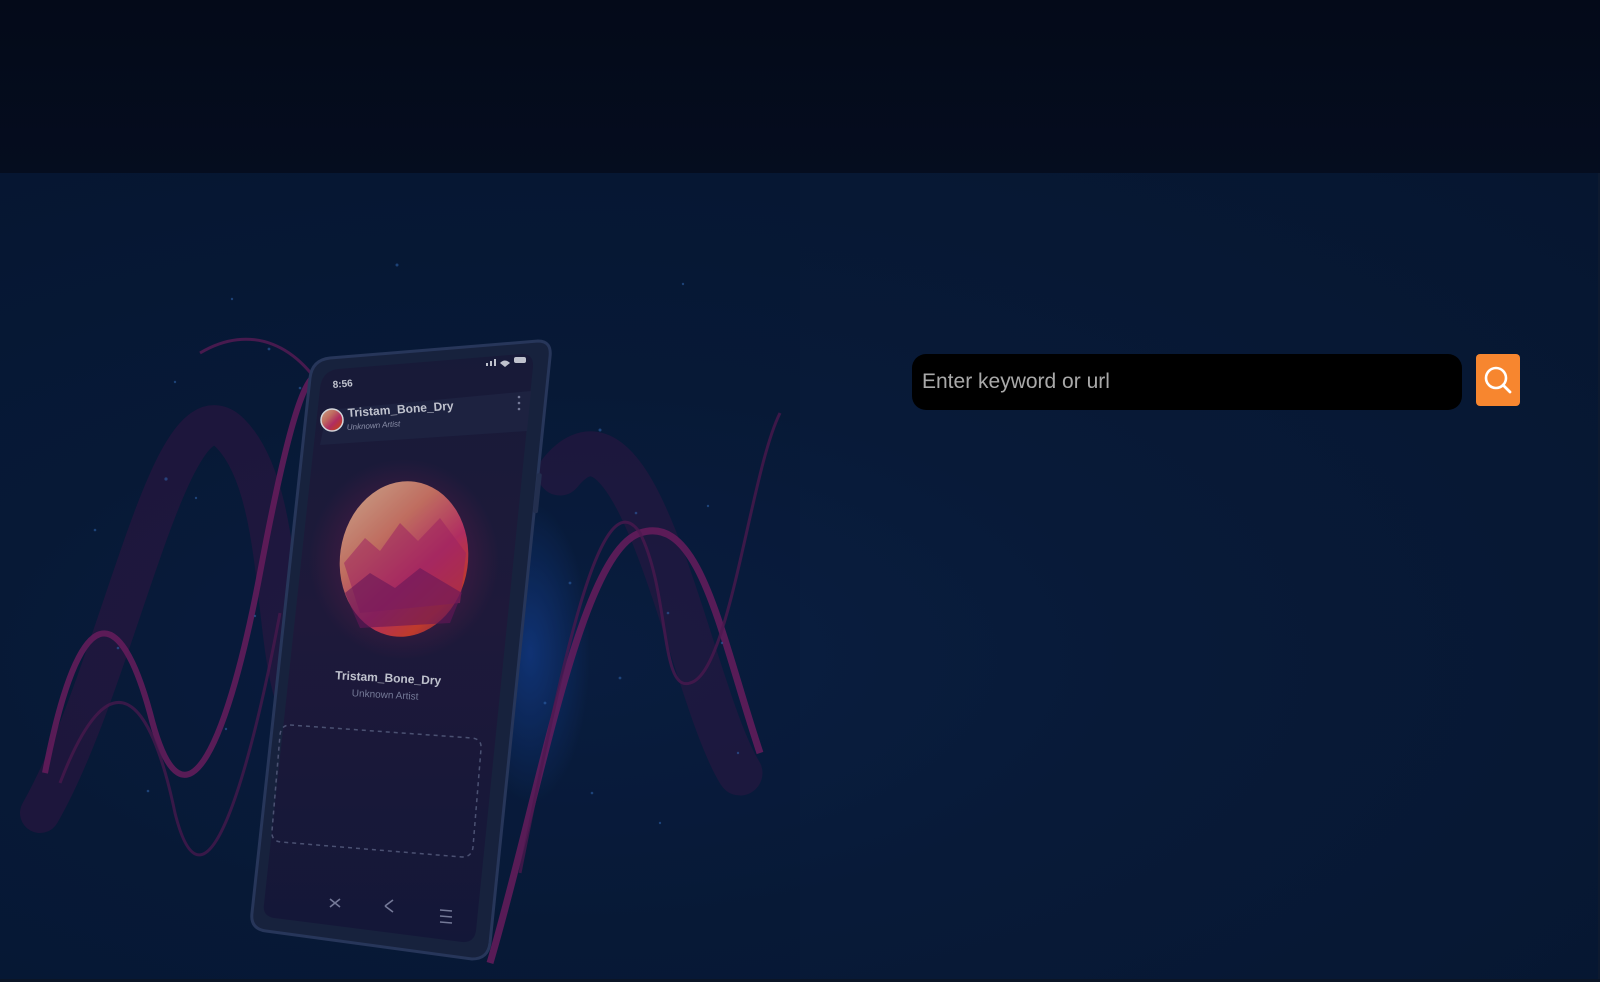  What do you see at coordinates (1187, 382) in the screenshot?
I see `search-input` at bounding box center [1187, 382].